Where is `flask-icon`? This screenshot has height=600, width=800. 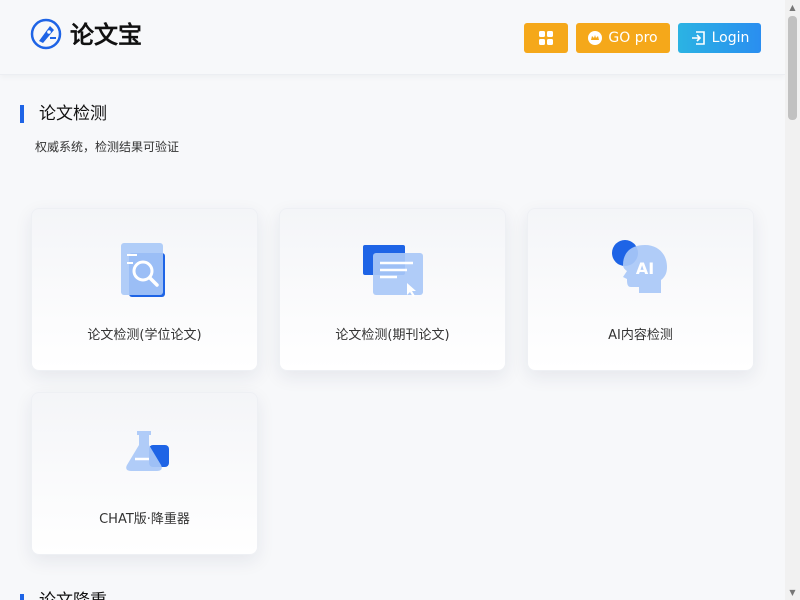
flask-icon is located at coordinates (145, 455).